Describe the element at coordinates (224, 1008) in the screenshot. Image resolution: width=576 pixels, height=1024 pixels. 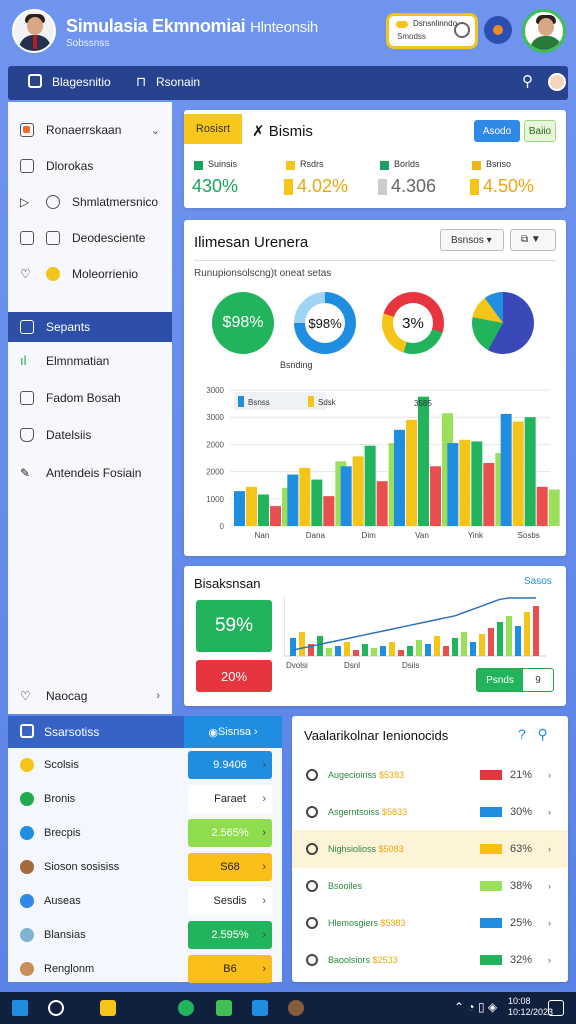
I see `calculator-icon` at that location.